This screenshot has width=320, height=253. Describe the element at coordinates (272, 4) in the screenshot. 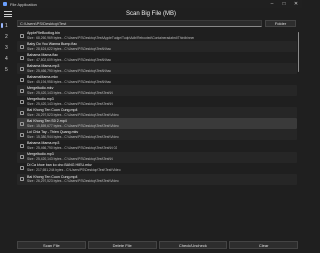

I see `minimize-icon: –` at that location.